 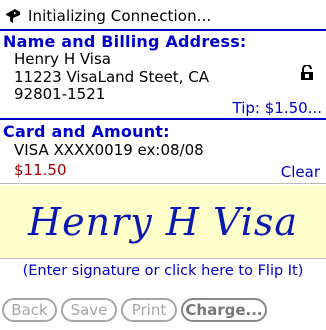 What do you see at coordinates (62, 59) in the screenshot?
I see `billing-name: Henry H Visa` at bounding box center [62, 59].